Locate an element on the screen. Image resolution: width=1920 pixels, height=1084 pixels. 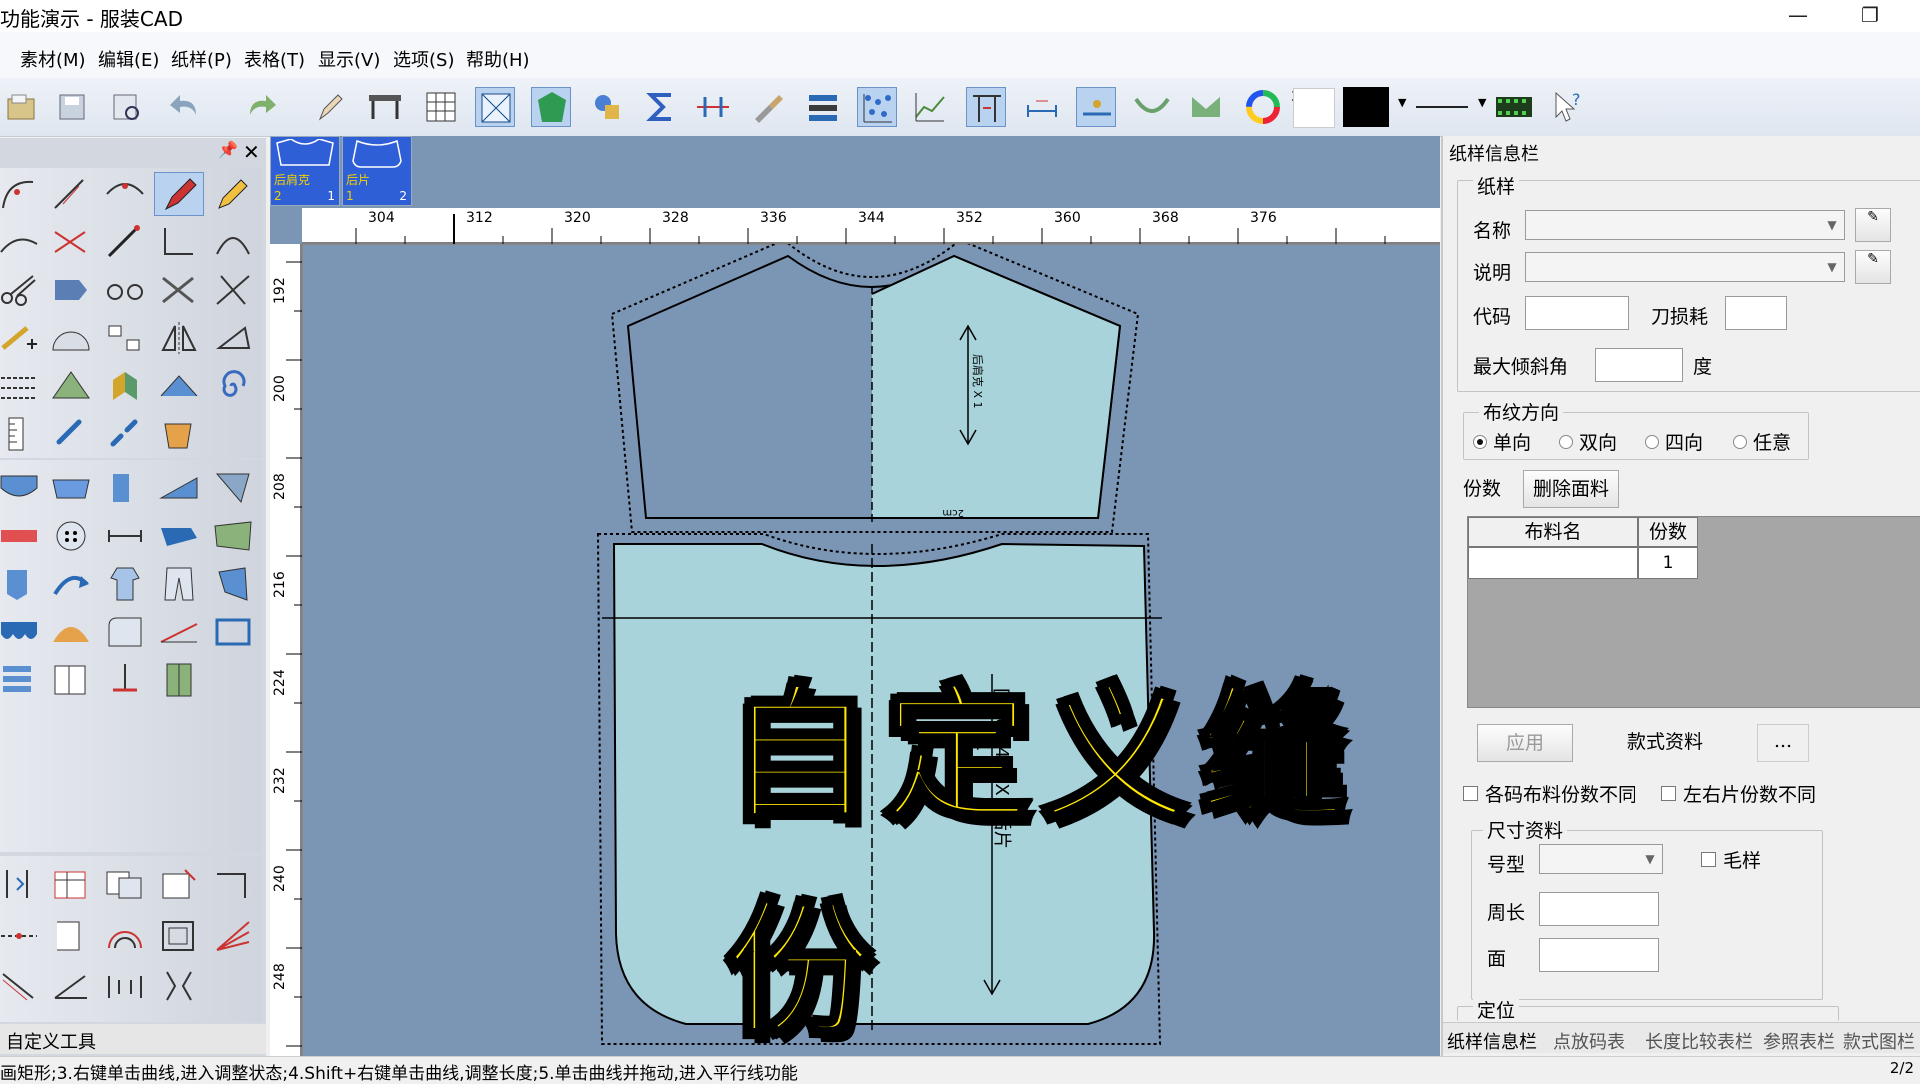
open-dart-icon is located at coordinates (179, 386).